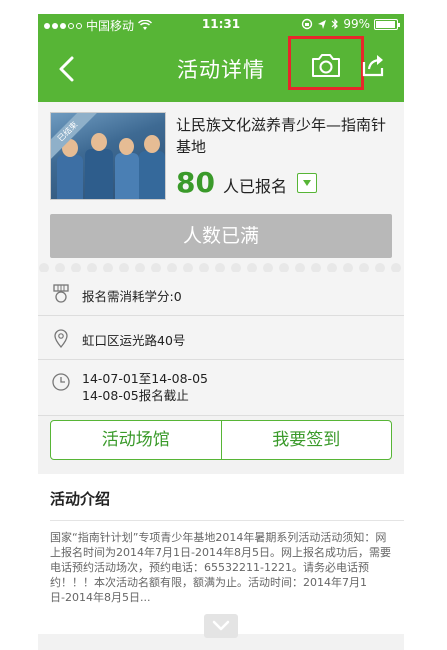 The width and height of the screenshot is (447, 650). I want to click on bluetooth-icon, so click(335, 24).